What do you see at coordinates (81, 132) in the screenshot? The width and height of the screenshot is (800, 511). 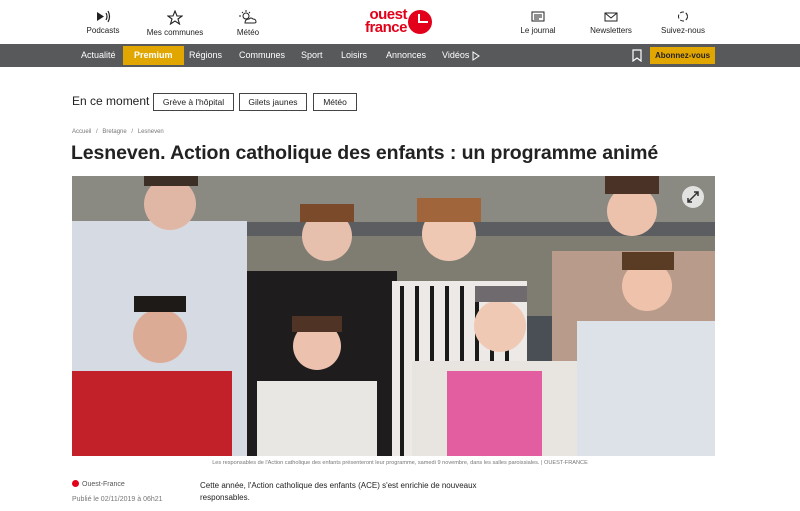 I see `breadcrumb-accueil: Accueil` at bounding box center [81, 132].